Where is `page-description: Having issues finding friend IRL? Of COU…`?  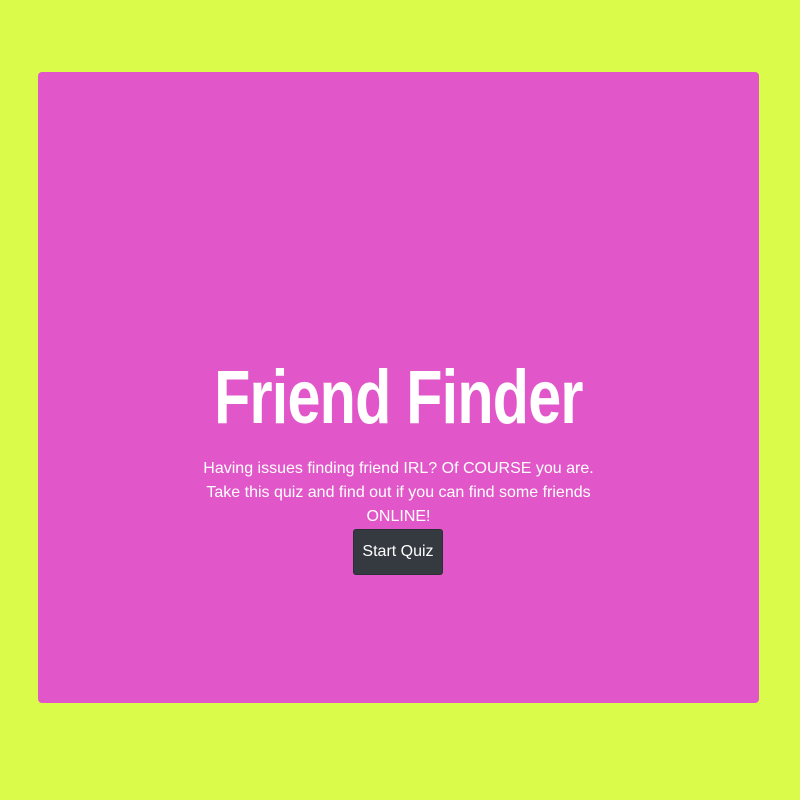
page-description: Having issues finding friend IRL? Of COU… is located at coordinates (398, 492).